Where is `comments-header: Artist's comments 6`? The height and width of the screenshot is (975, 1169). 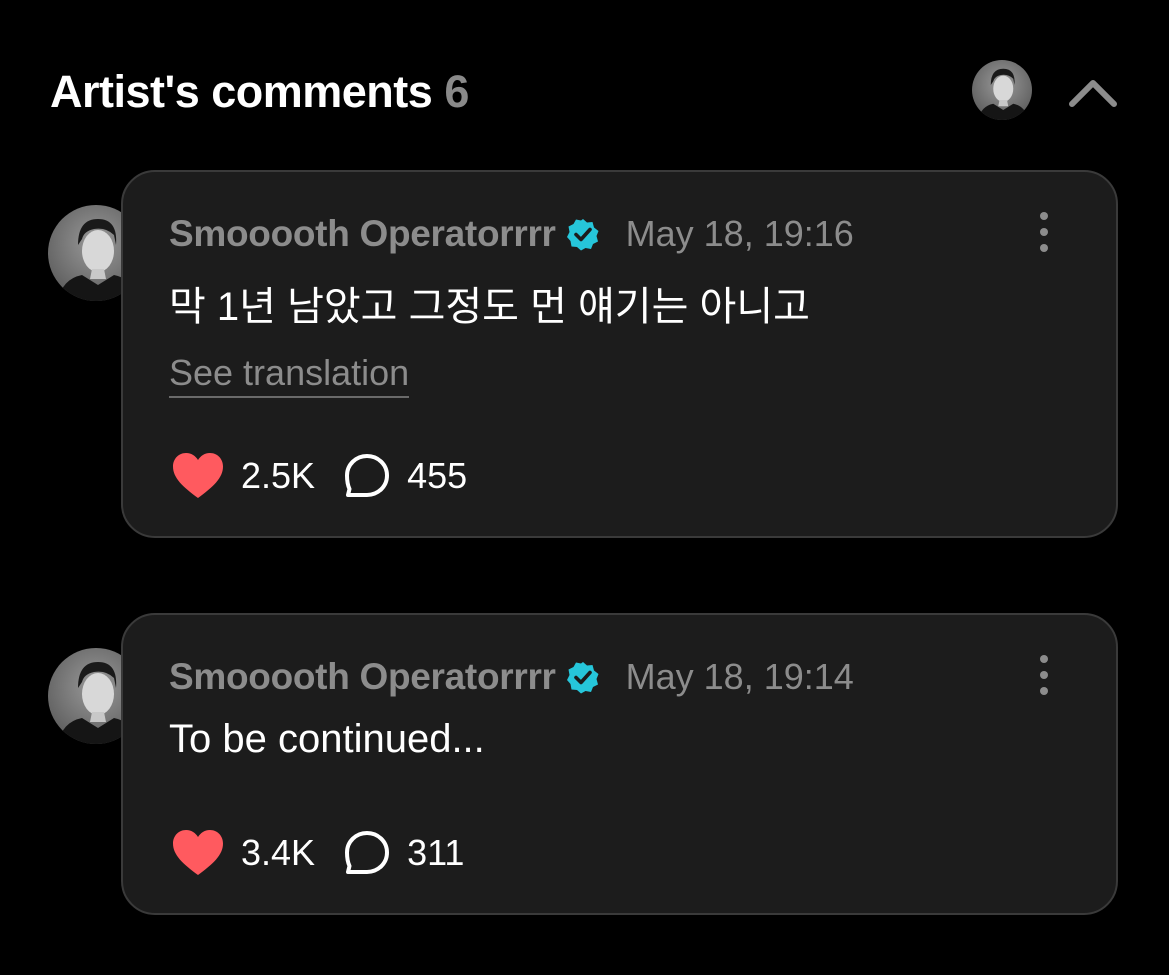 comments-header: Artist's comments 6 is located at coordinates (590, 92).